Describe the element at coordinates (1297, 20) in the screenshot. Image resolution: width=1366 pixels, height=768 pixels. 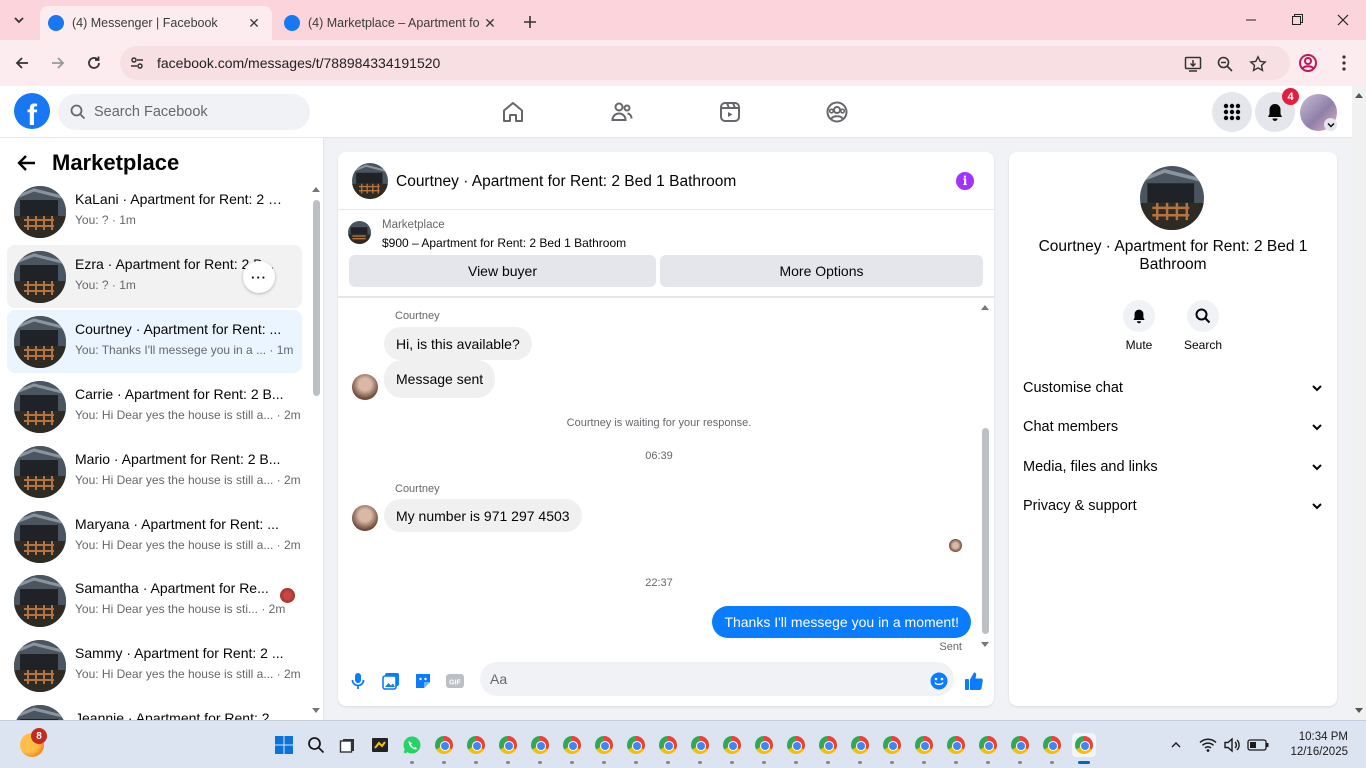
I see `restore-button` at that location.